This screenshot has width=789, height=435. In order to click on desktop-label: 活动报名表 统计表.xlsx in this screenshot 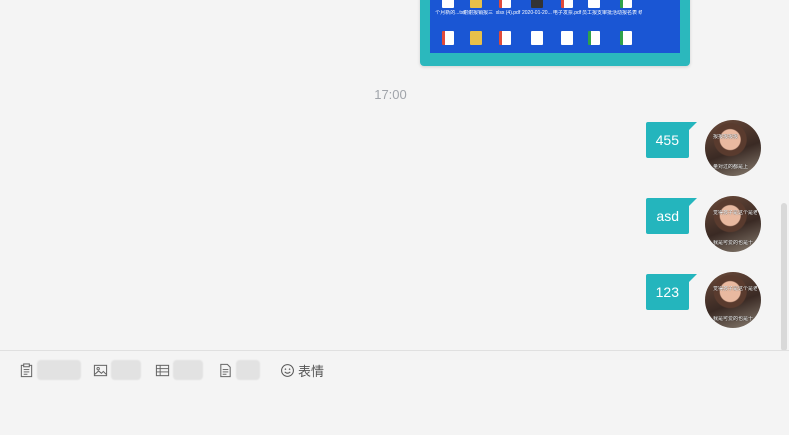, I will do `click(627, 13)`.